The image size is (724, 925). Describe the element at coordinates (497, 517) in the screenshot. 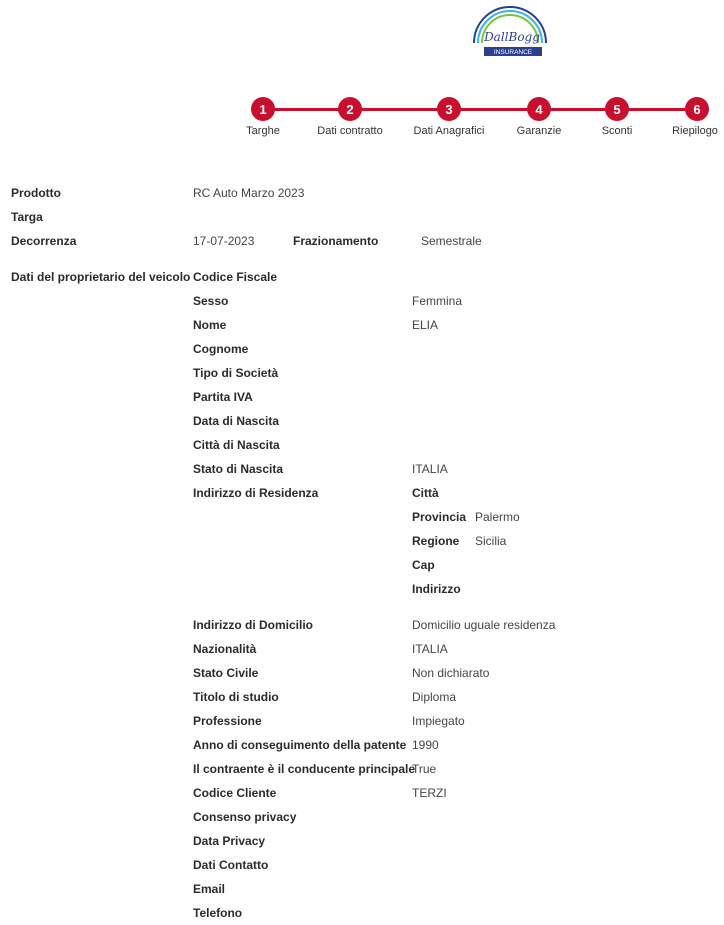

I see `residenza-value: Palermo` at that location.